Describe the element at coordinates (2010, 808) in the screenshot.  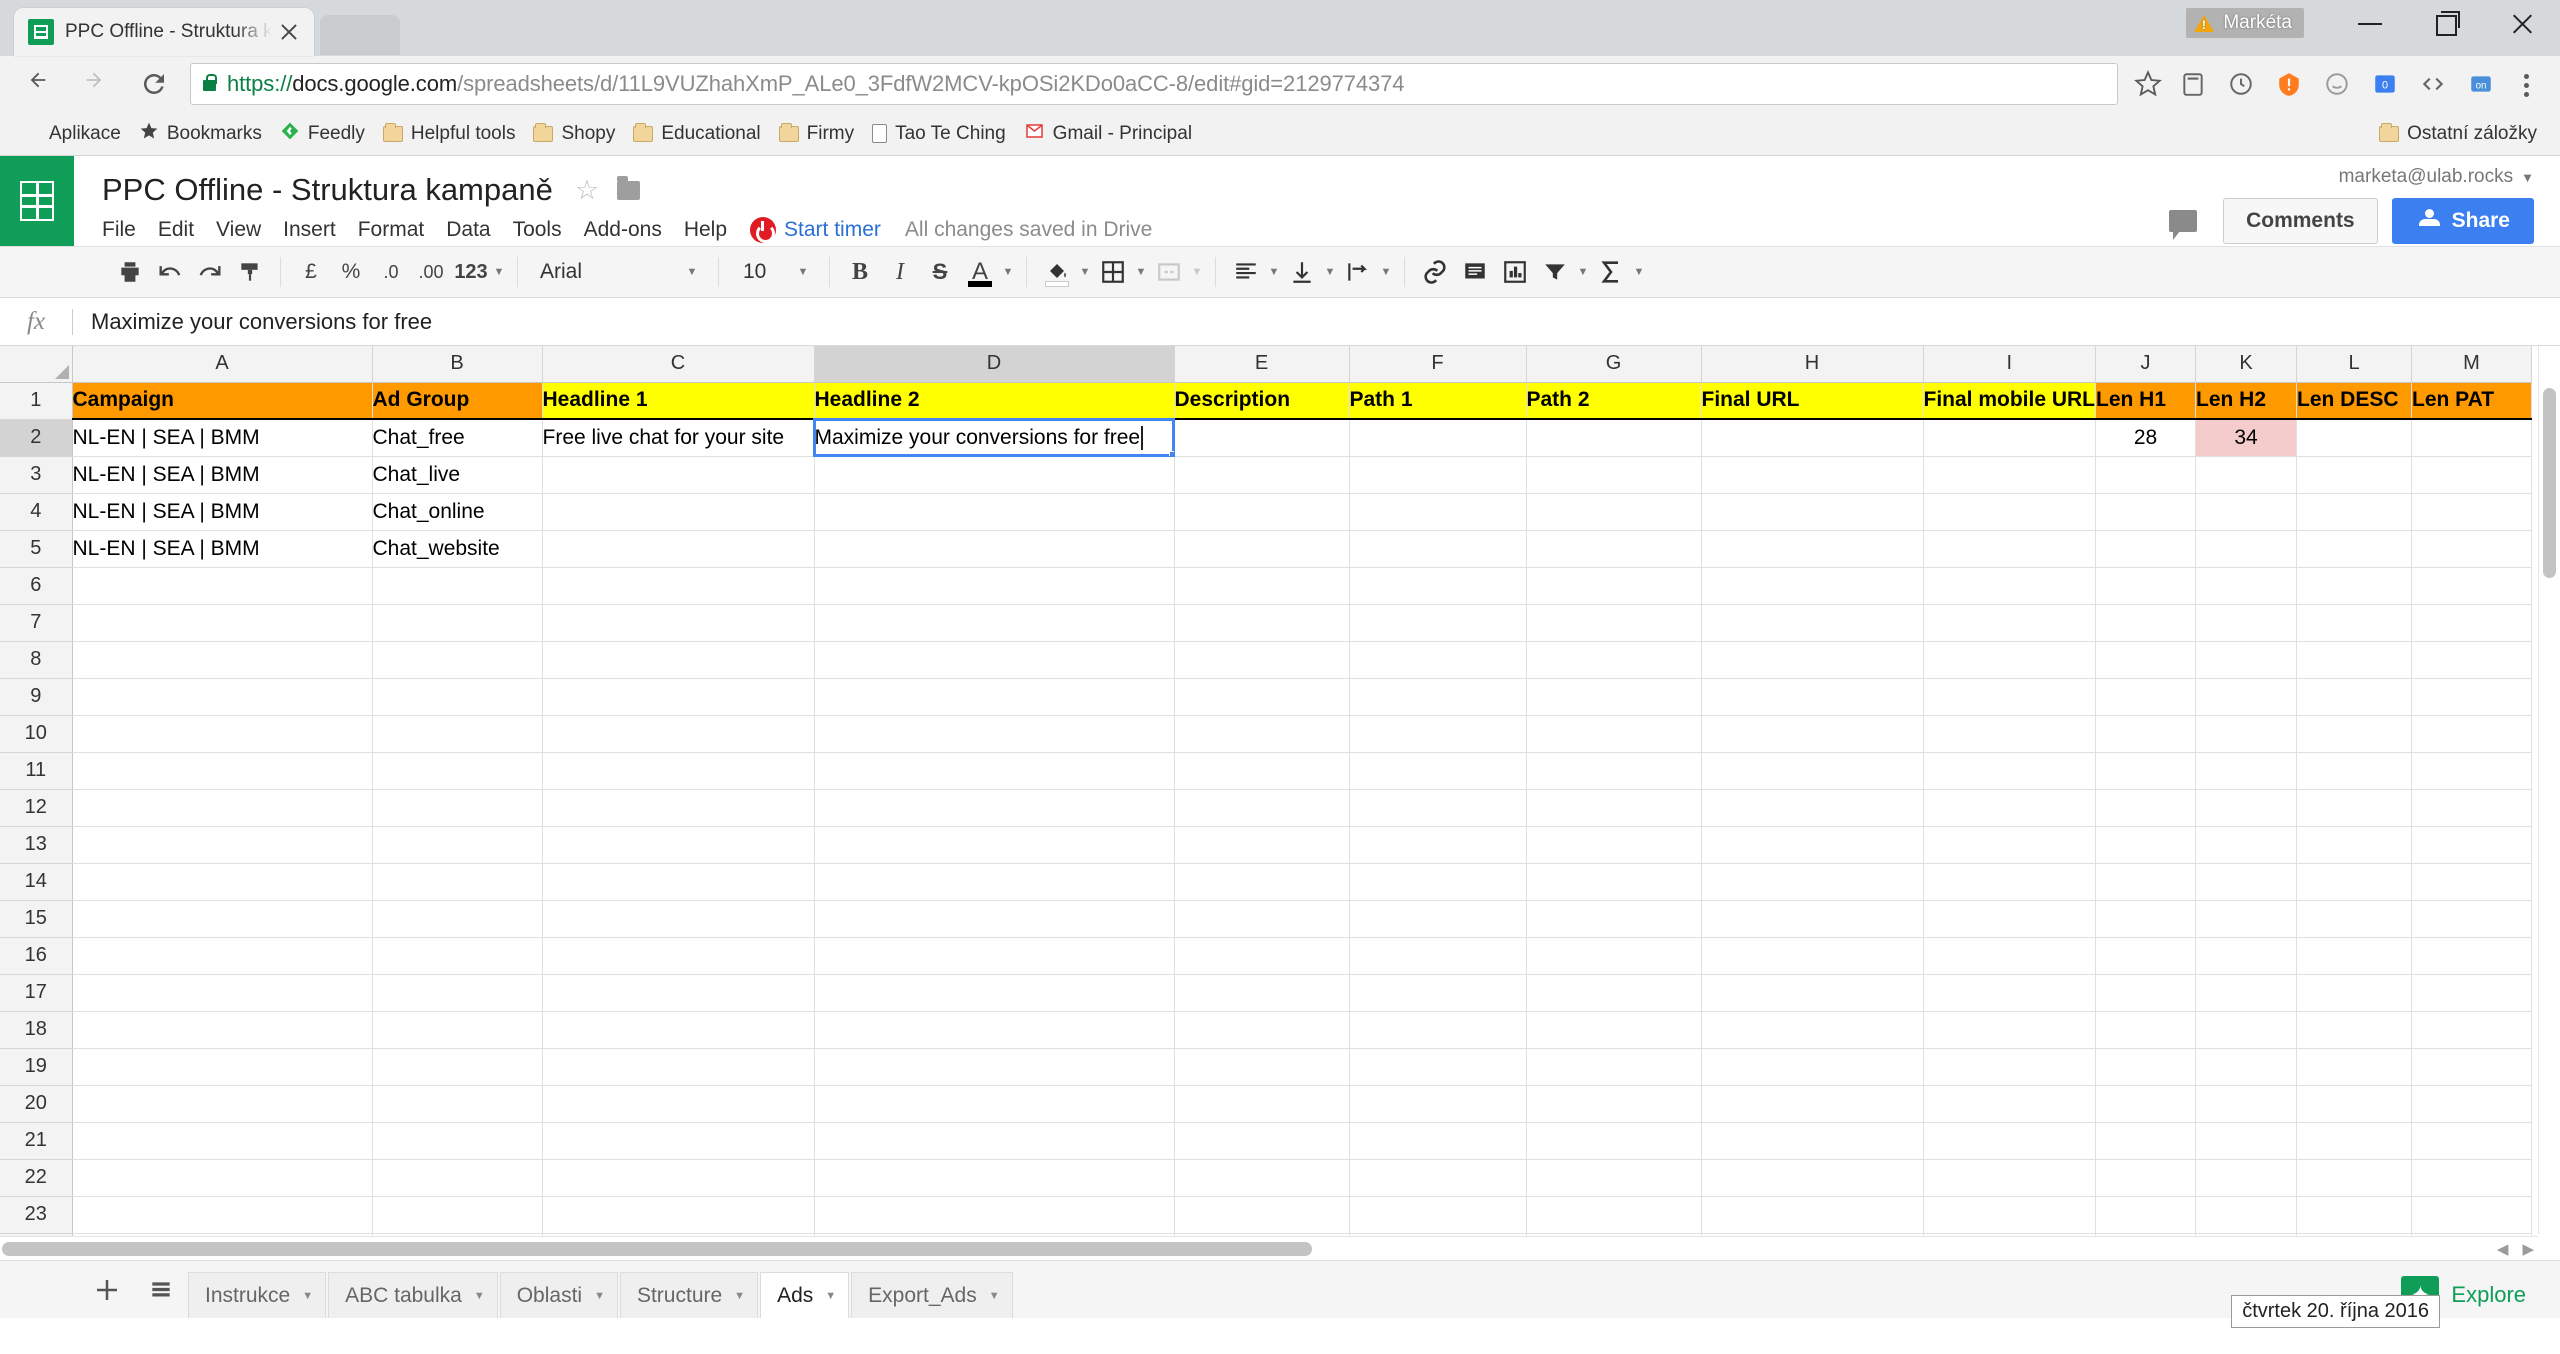
I see `cell-I12` at that location.